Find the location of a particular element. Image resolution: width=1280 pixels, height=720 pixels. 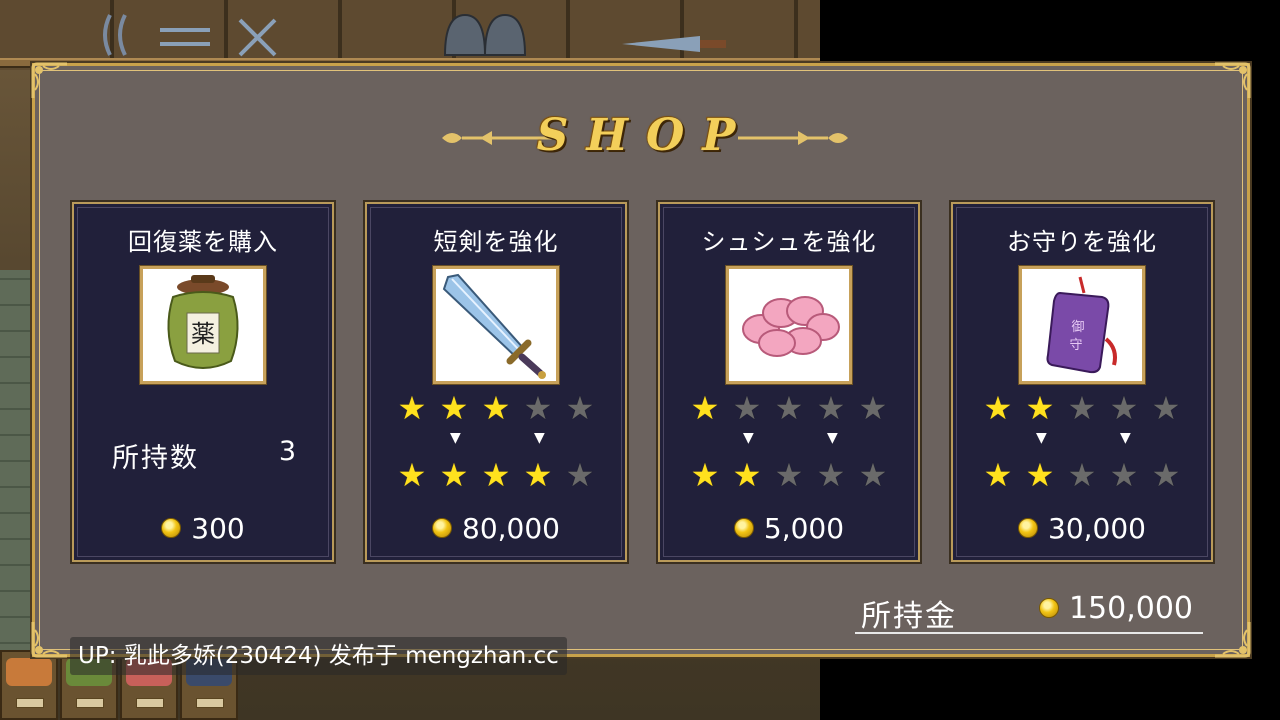

owned-count-value: 3 is located at coordinates (287, 451).